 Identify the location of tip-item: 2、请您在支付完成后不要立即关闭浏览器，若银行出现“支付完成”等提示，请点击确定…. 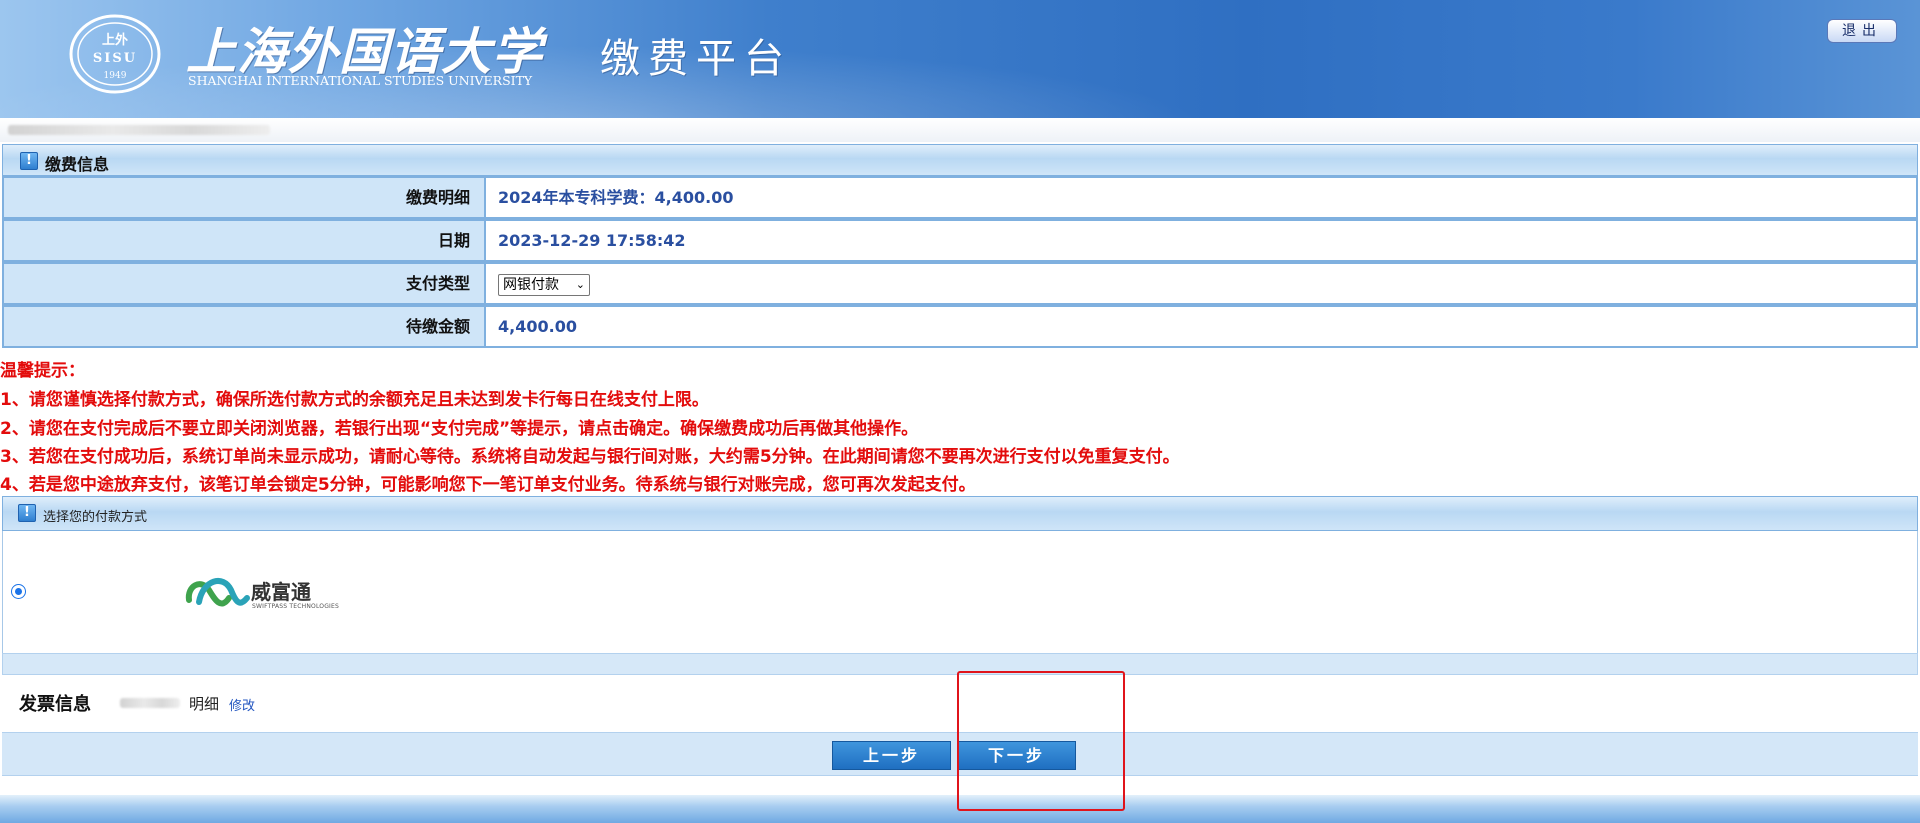
(459, 429).